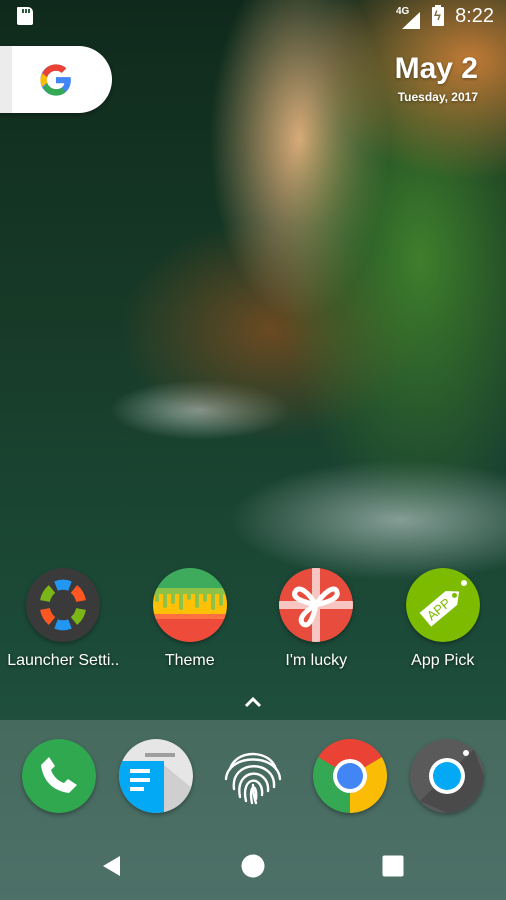 The height and width of the screenshot is (900, 506). I want to click on recents-button, so click(393, 866).